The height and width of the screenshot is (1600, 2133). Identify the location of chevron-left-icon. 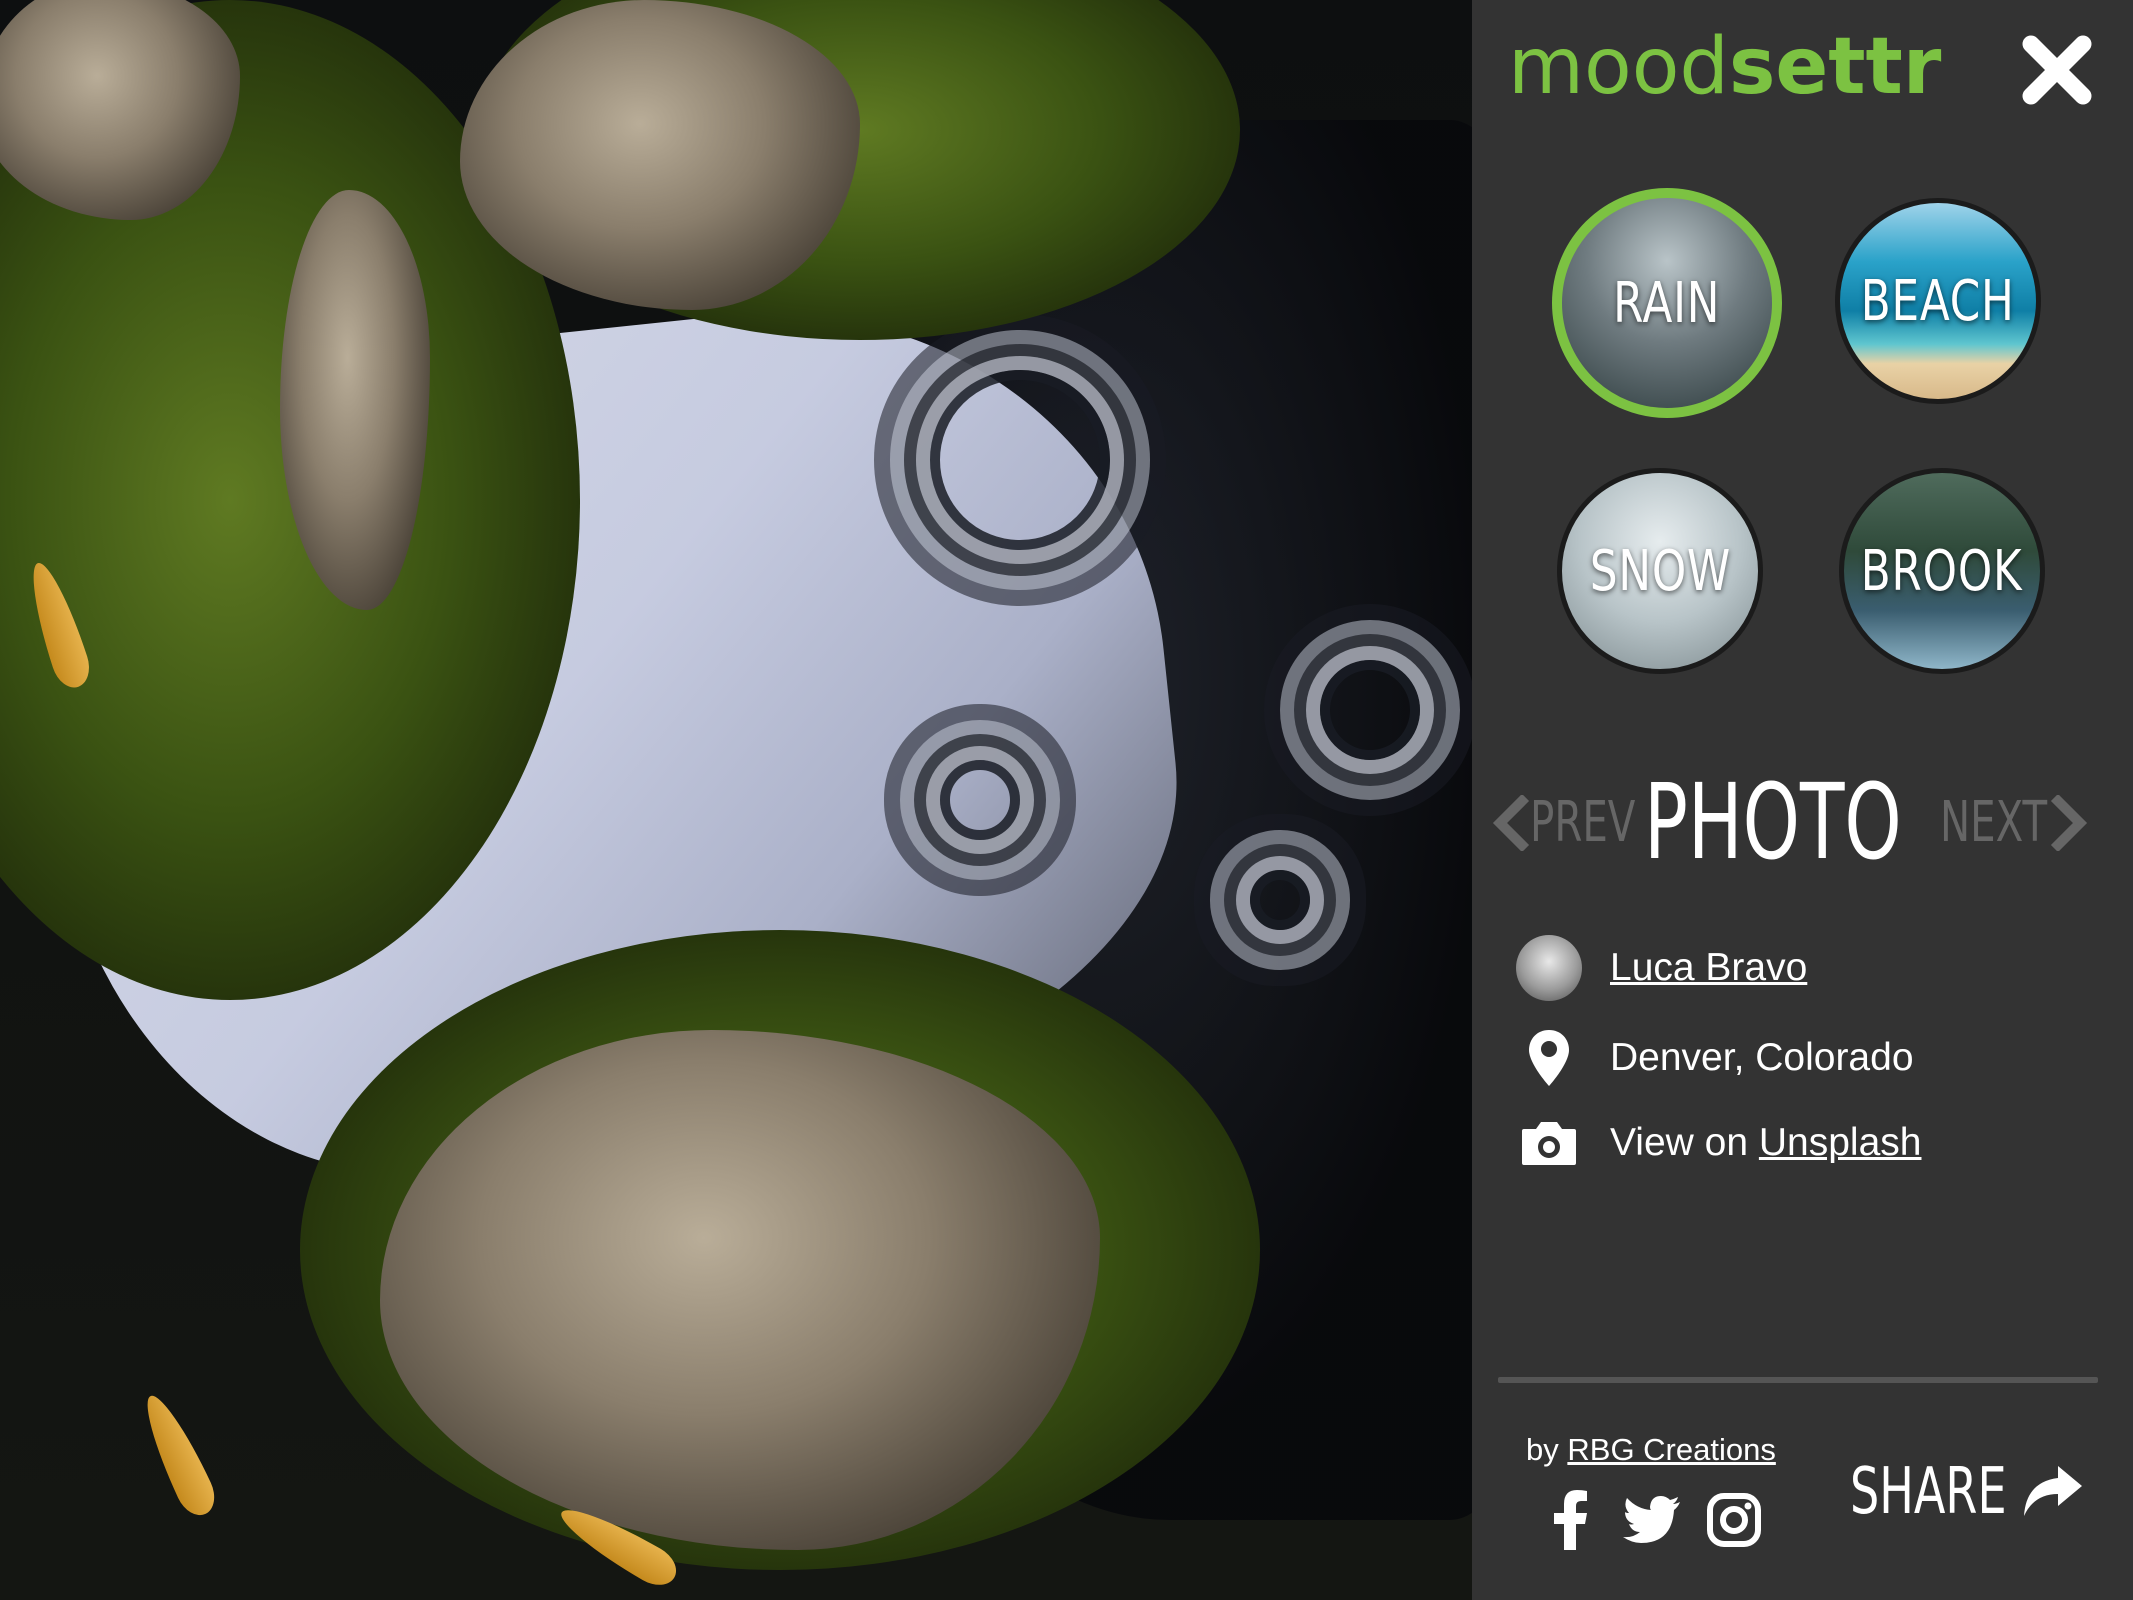
(1511, 822).